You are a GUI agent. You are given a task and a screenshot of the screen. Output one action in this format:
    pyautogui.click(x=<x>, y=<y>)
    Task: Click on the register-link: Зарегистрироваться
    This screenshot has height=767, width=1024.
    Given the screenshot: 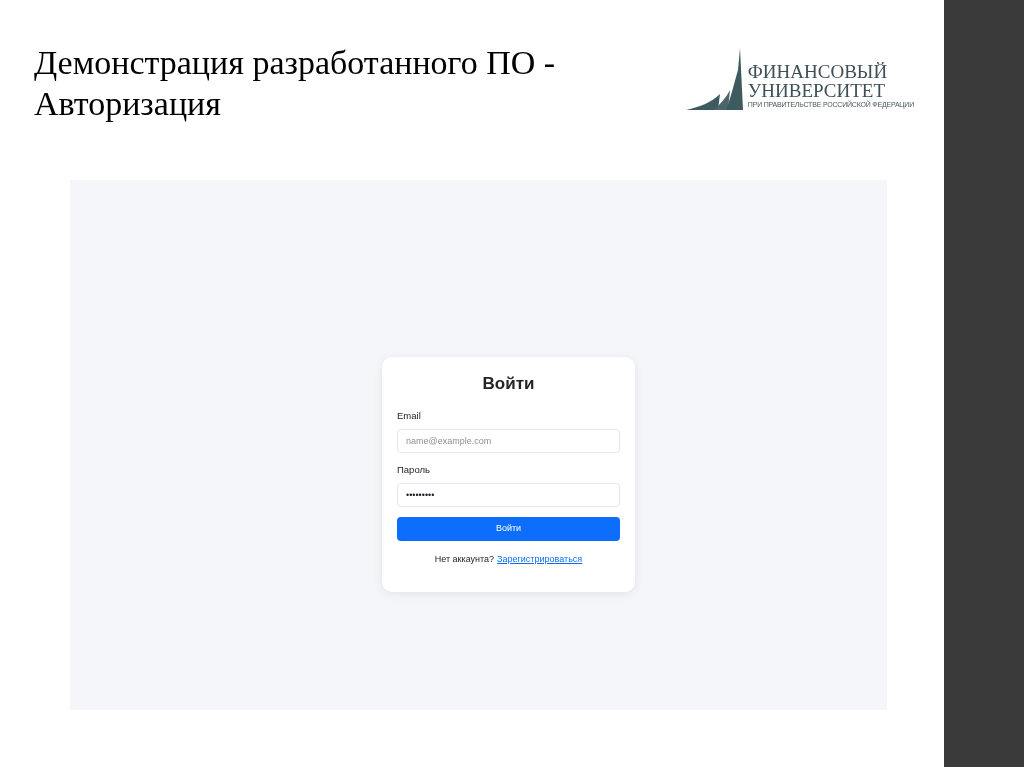 What is the action you would take?
    pyautogui.click(x=540, y=559)
    